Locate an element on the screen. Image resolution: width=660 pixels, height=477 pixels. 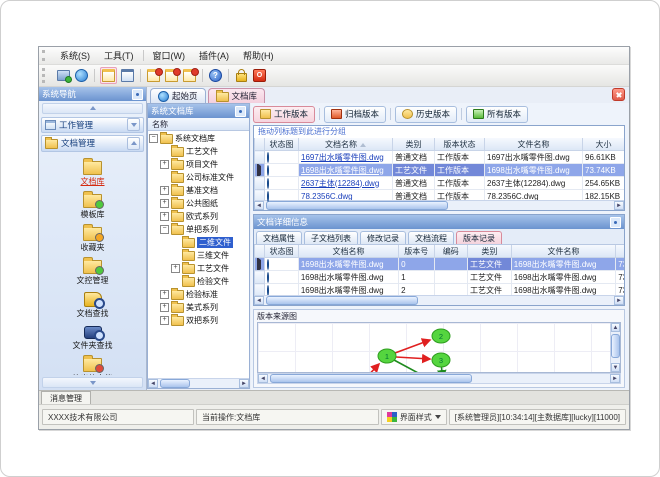
menu-help: 帮助(H) is located at coordinates (258, 55).